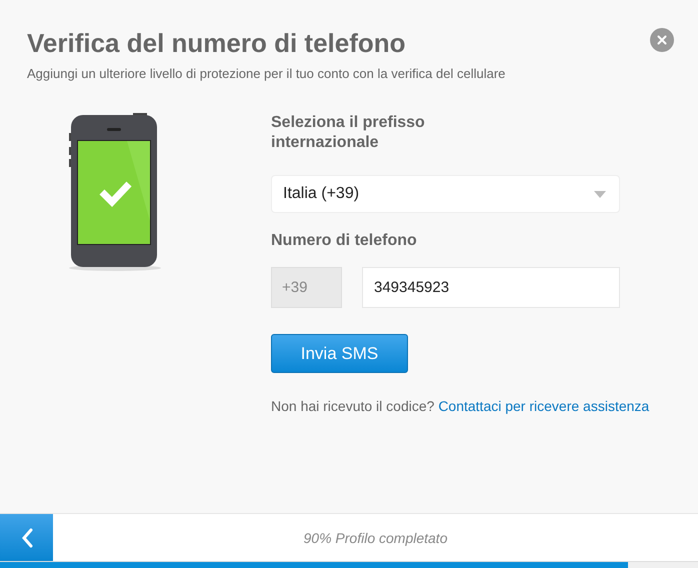 The image size is (698, 568). Describe the element at coordinates (348, 133) in the screenshot. I see `field-label: Seleziona il prefisso internazionale` at that location.